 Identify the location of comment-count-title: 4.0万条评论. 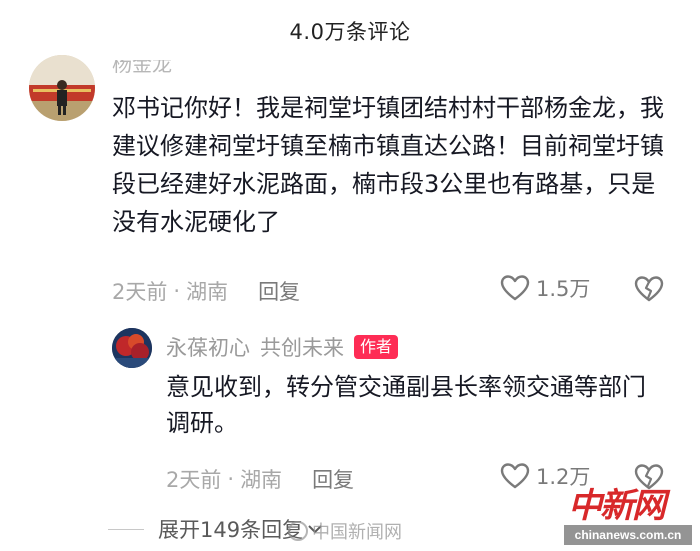
(350, 32).